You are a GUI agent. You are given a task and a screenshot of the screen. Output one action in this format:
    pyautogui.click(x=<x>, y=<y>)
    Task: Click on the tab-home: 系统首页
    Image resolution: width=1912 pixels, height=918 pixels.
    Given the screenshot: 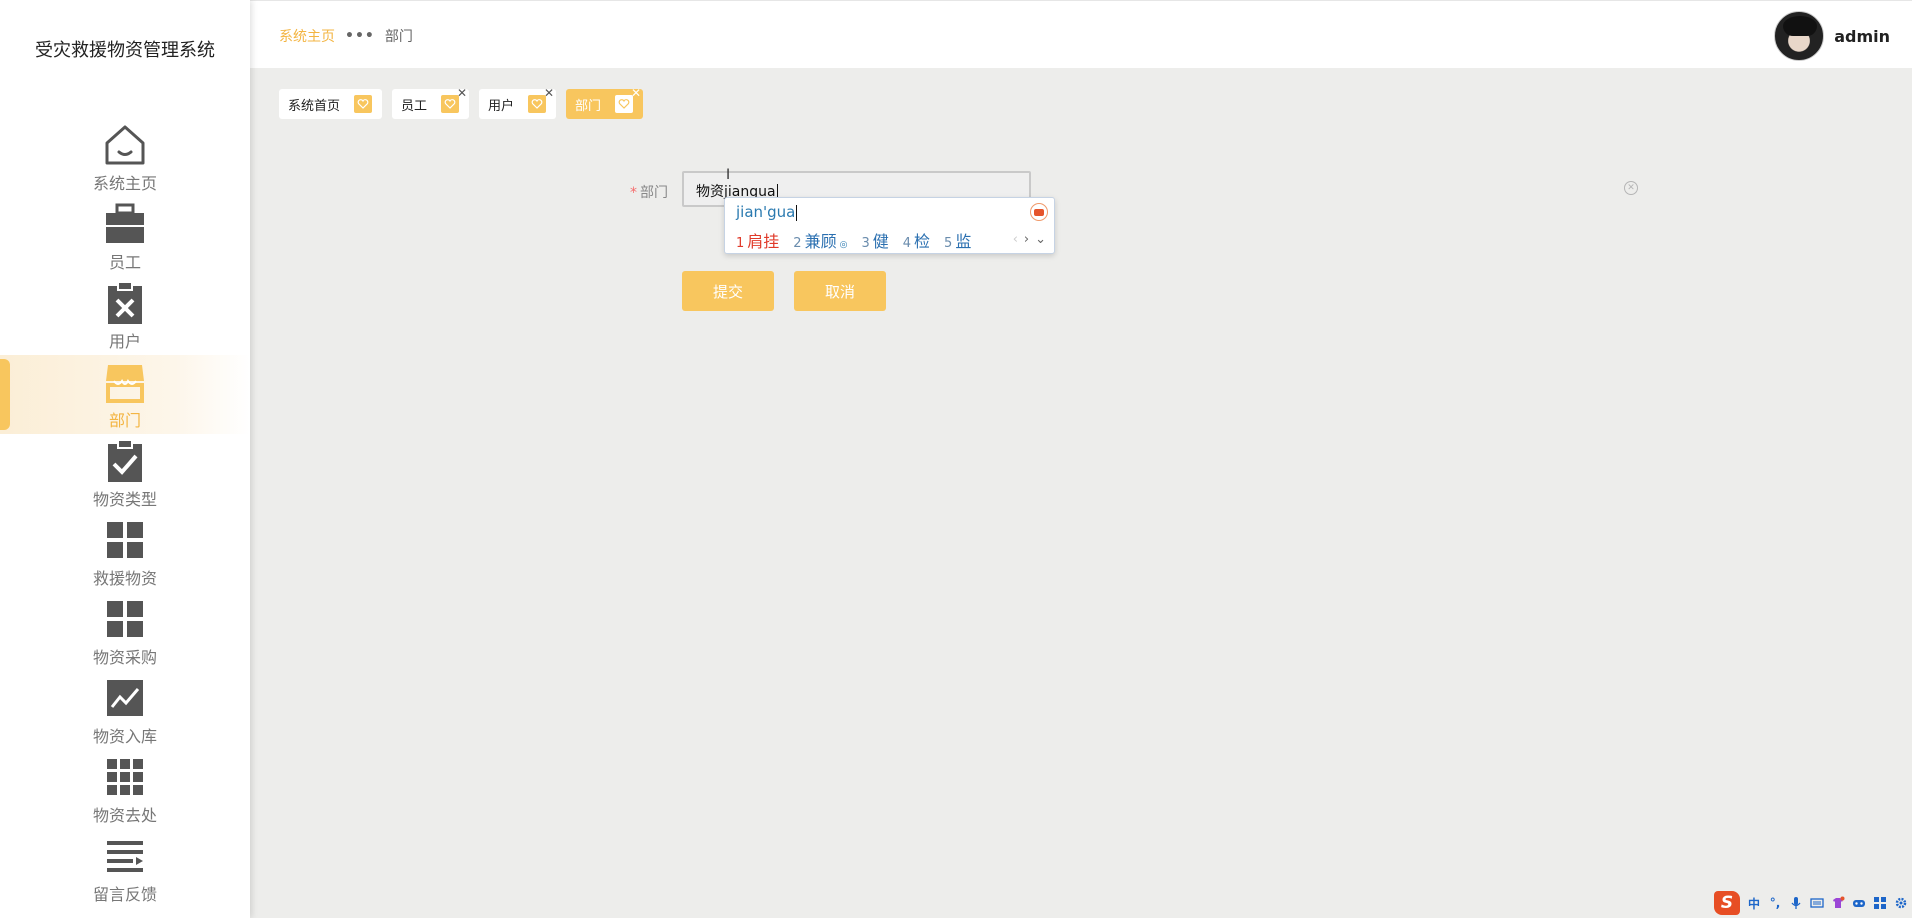 What is the action you would take?
    pyautogui.click(x=331, y=104)
    